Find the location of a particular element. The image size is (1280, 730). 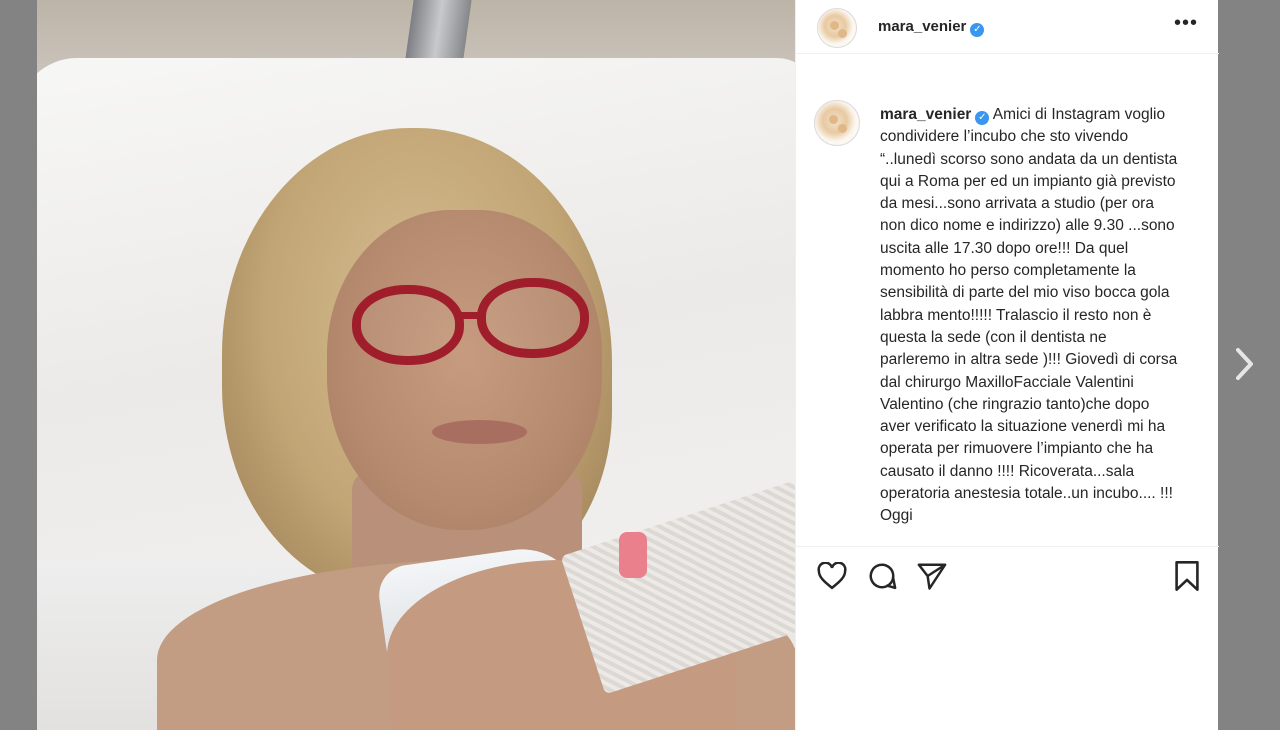

avatar is located at coordinates (837, 28).